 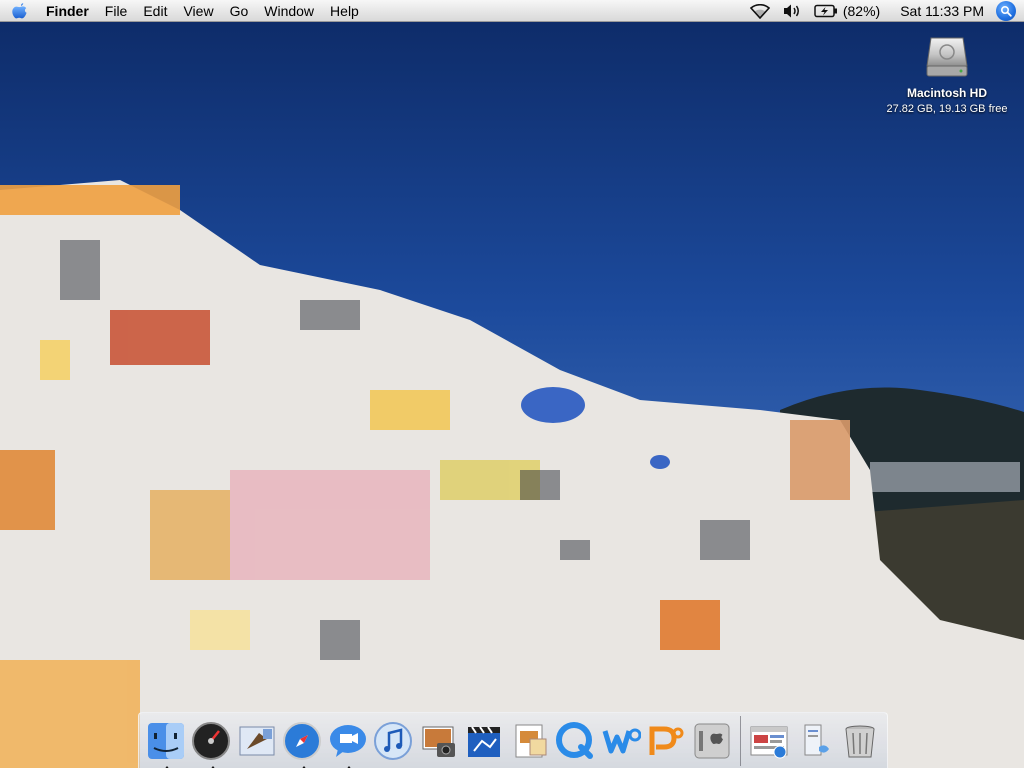 I want to click on dock-itunes, so click(x=394, y=741).